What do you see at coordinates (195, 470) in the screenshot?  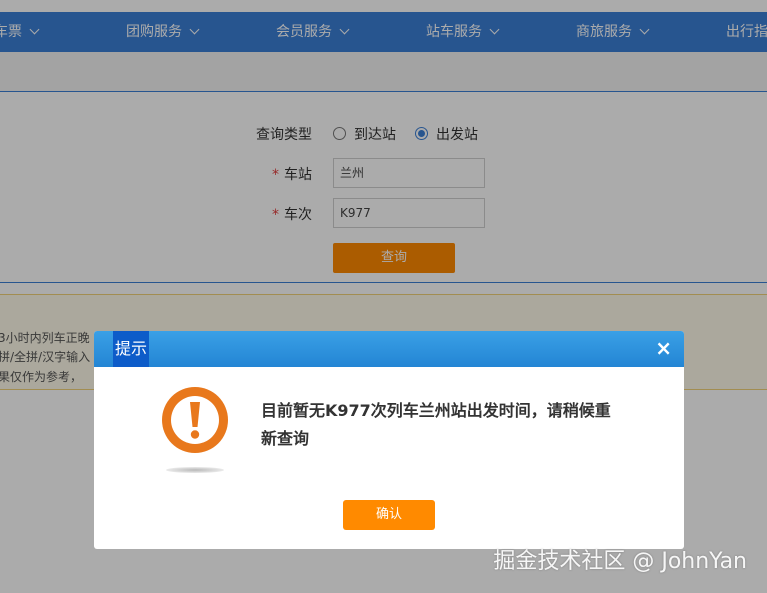 I see `icon-shadow` at bounding box center [195, 470].